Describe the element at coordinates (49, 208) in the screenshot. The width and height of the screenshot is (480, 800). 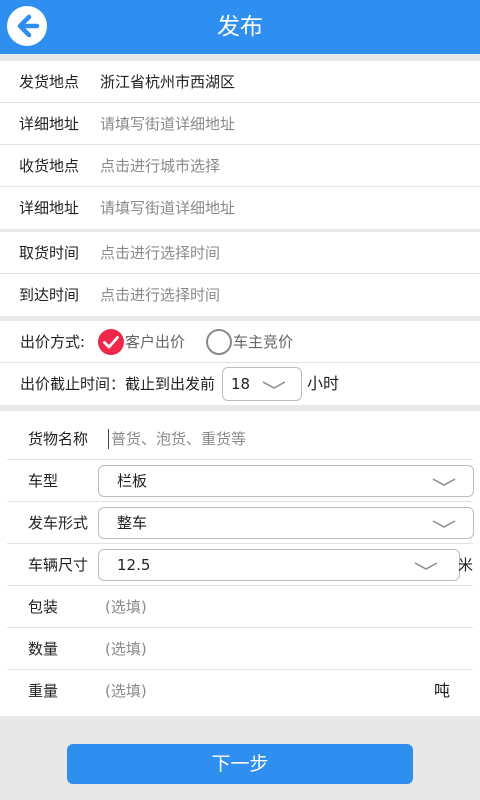
I see `destination-address-label: 详细地址` at that location.